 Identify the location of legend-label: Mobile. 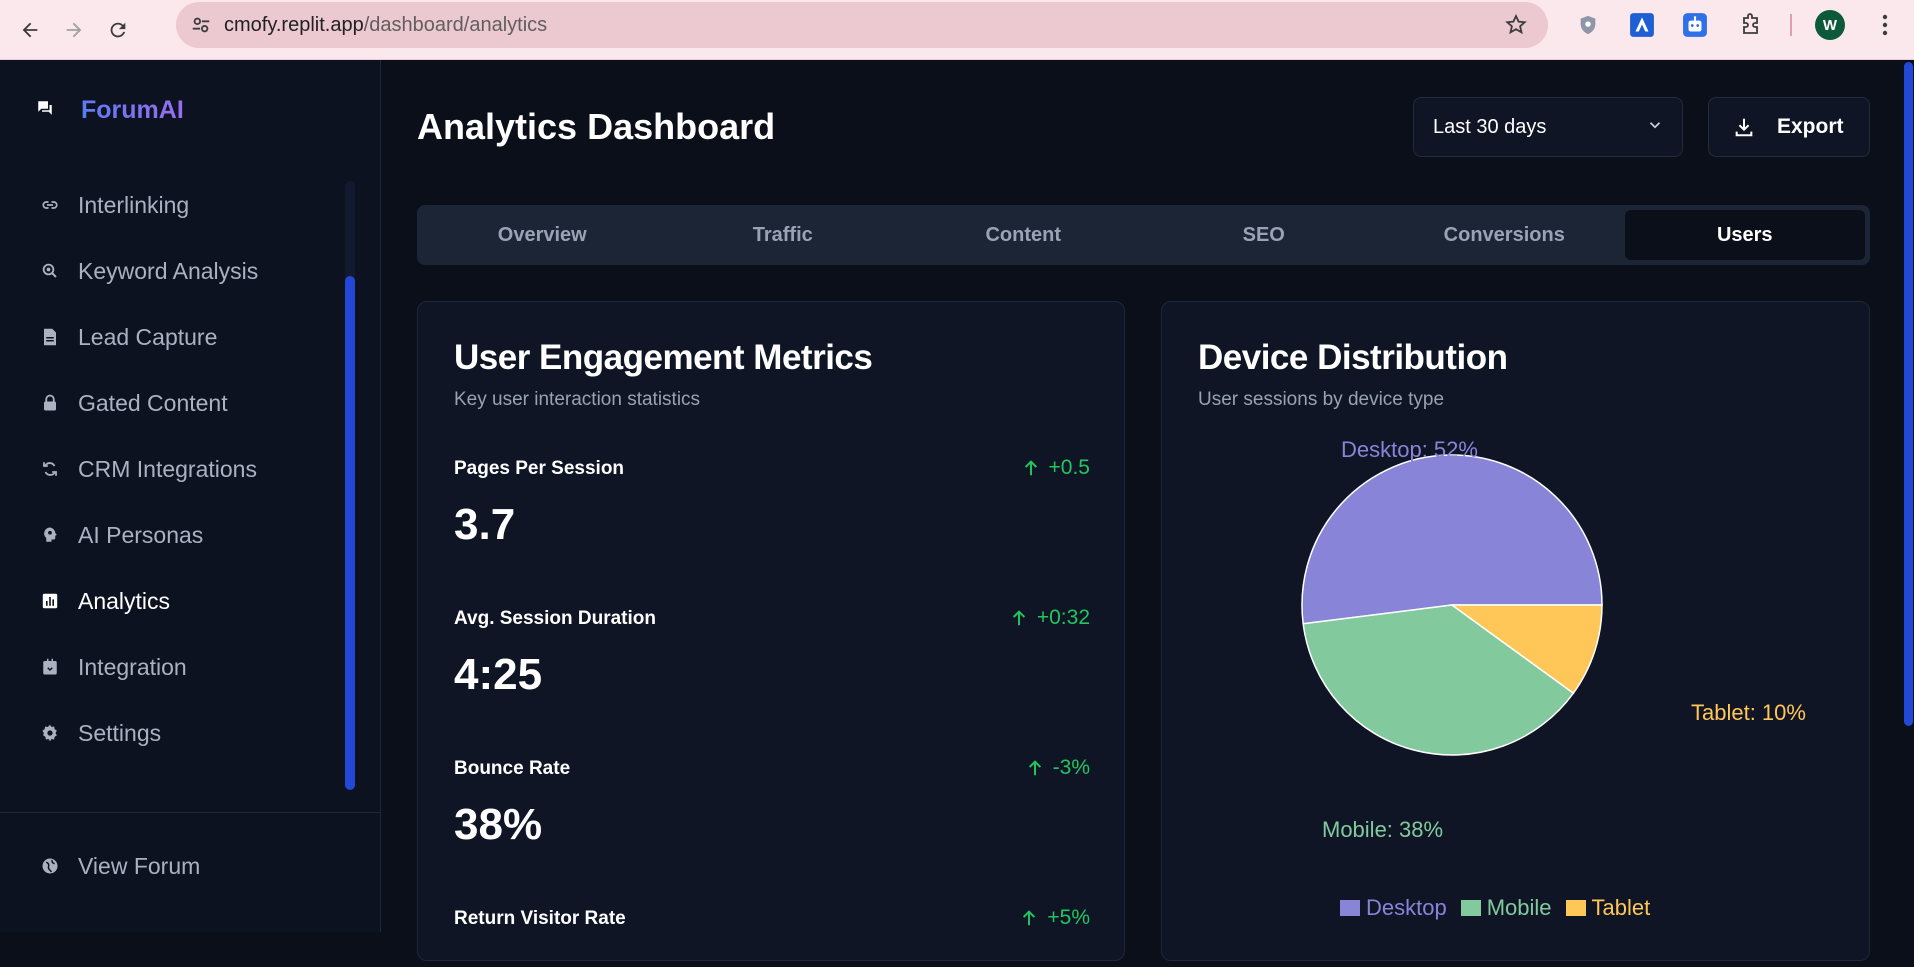
(1519, 907).